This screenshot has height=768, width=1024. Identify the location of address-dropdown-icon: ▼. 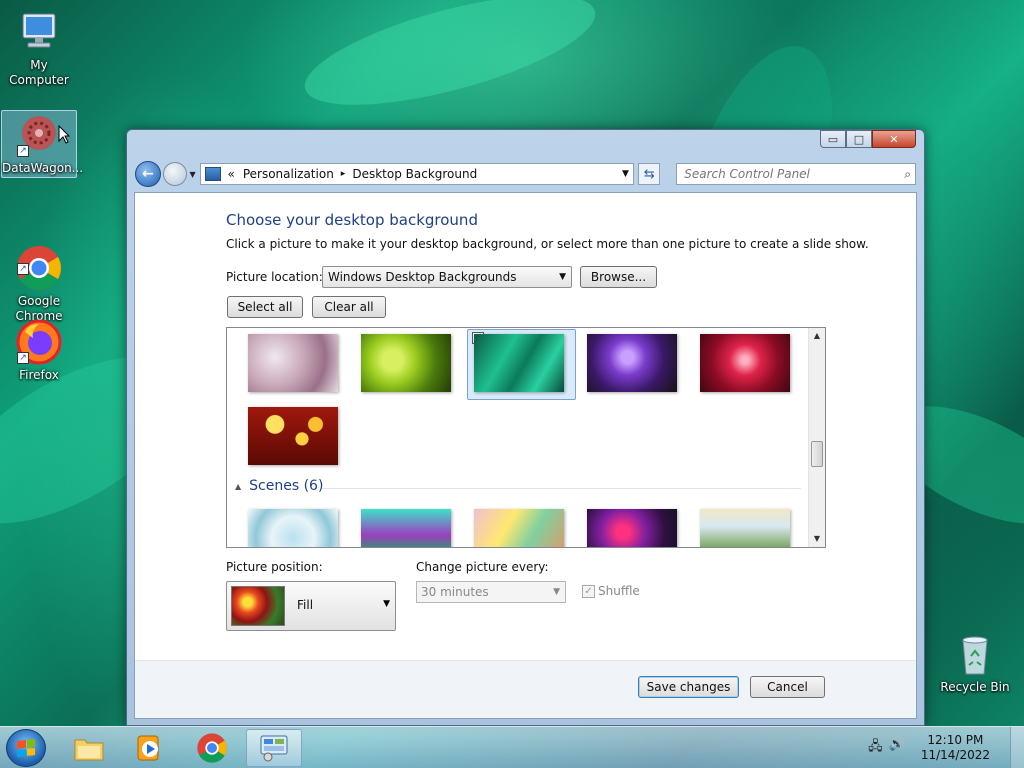
(625, 174).